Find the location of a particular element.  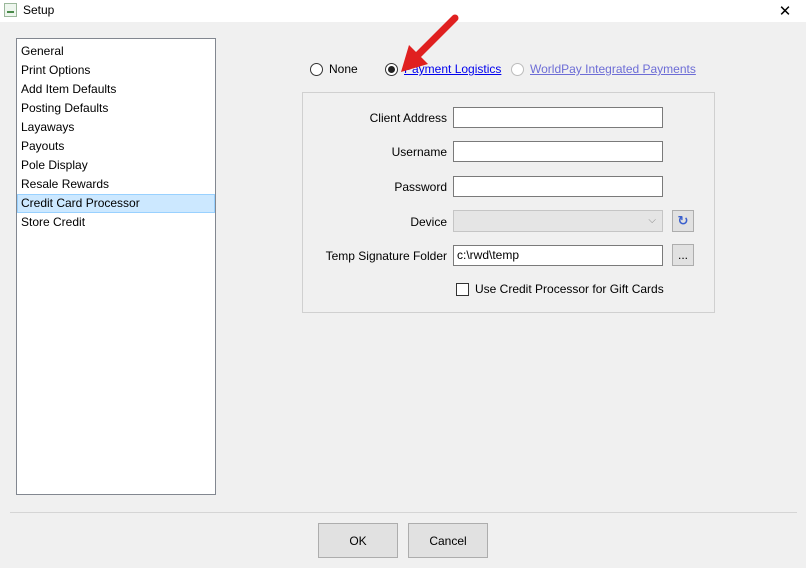

nav-item-store-credit: Store Credit is located at coordinates (116, 222).